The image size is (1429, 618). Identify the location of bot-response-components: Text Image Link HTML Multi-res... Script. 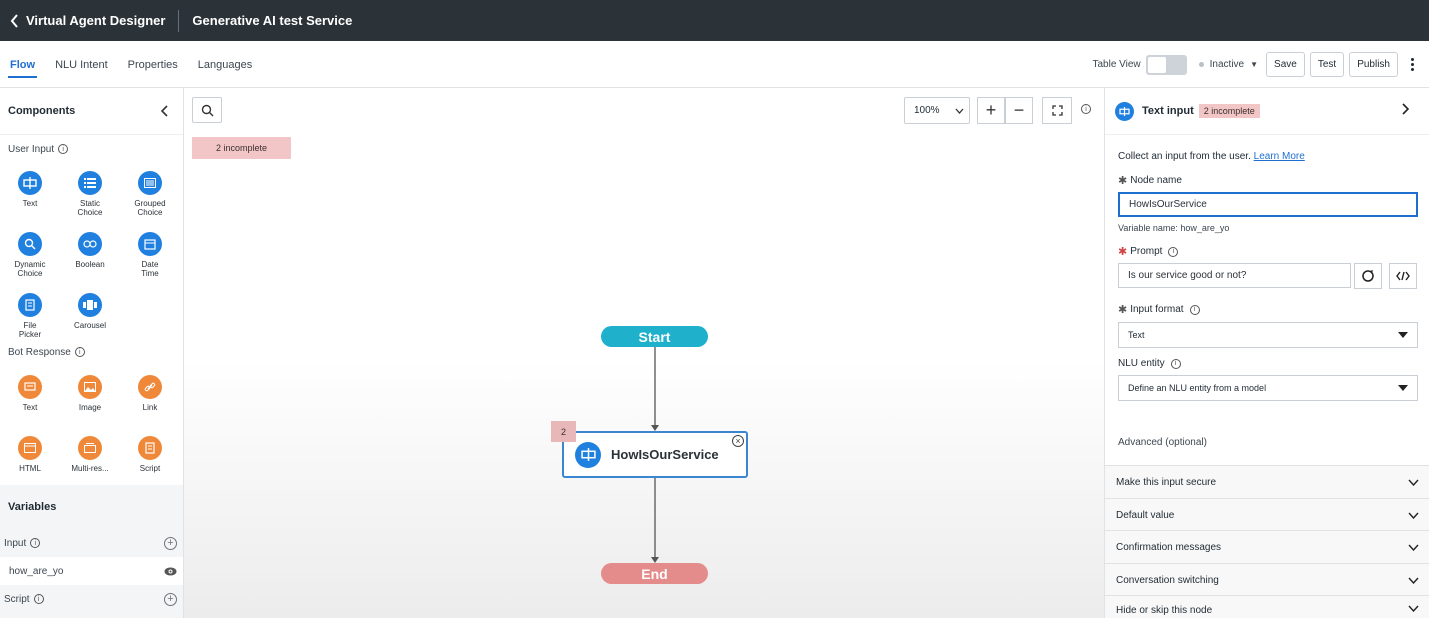
(90, 433).